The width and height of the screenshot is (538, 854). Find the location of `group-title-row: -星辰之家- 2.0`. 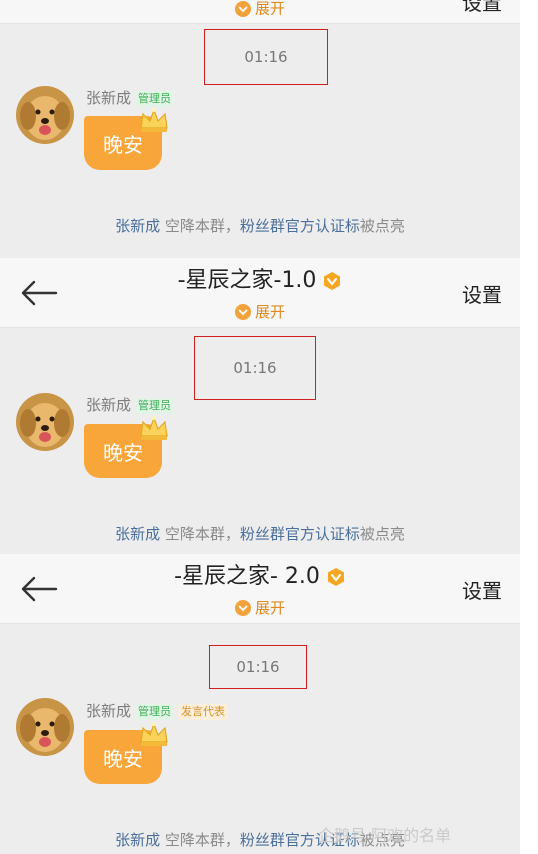

group-title-row: -星辰之家- 2.0 is located at coordinates (260, 577).